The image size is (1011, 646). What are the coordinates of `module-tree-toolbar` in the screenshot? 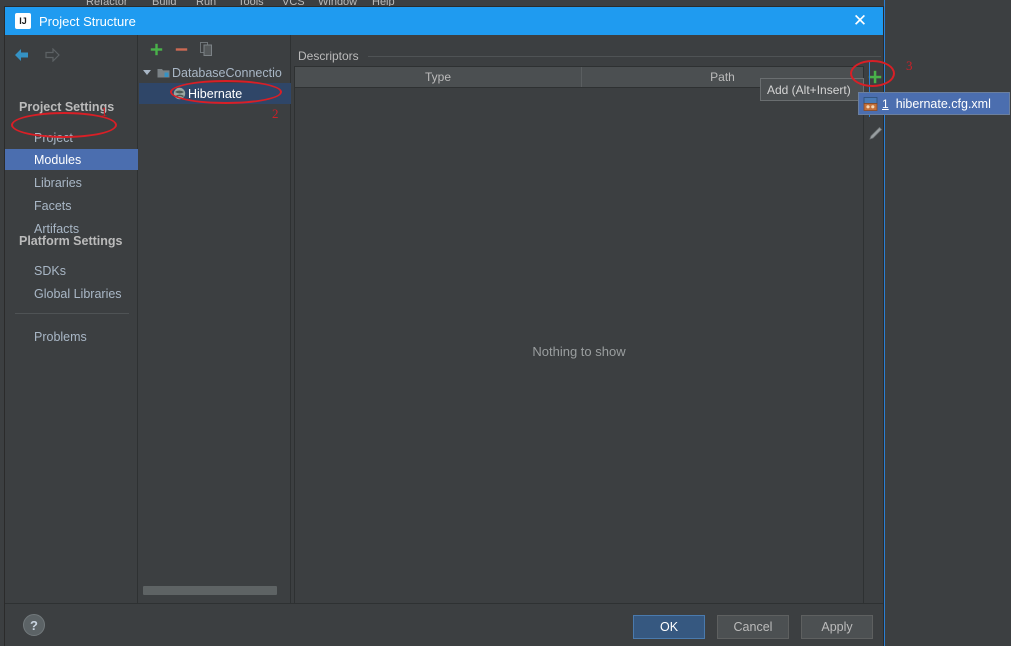 It's located at (215, 48).